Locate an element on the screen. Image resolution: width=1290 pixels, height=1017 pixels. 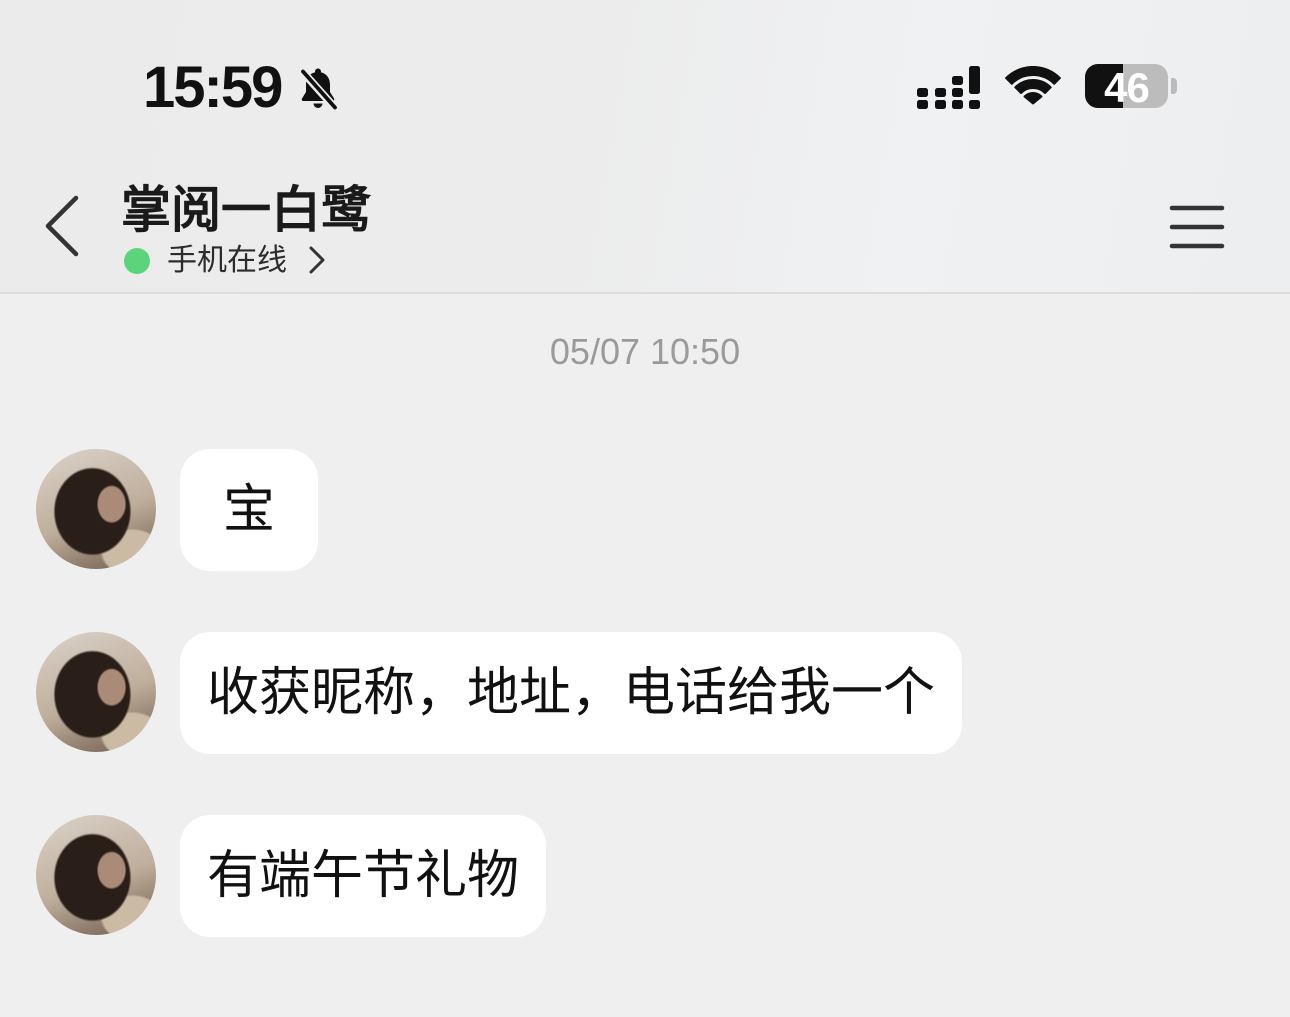
message-timestamp: 05/07 10:50 is located at coordinates (645, 351).